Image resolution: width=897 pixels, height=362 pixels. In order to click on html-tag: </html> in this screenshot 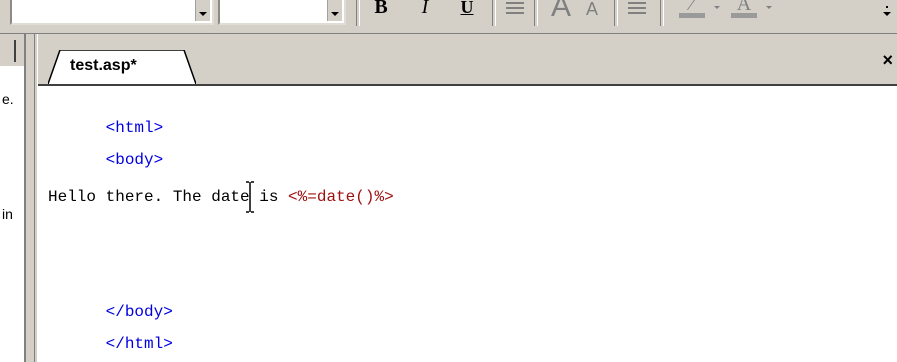, I will do `click(139, 344)`.